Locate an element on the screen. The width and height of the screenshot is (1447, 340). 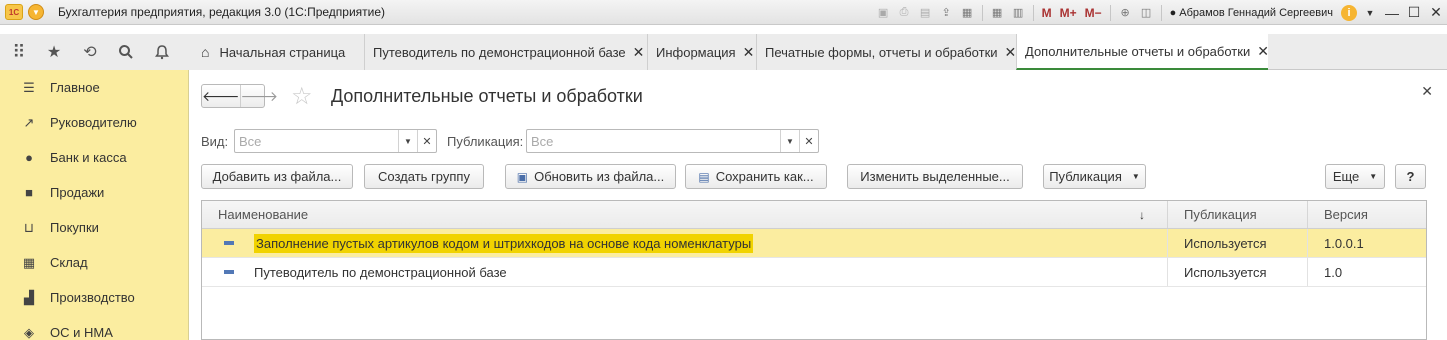
page-title: Дополнительные отчеты и обработки is located at coordinates (487, 96).